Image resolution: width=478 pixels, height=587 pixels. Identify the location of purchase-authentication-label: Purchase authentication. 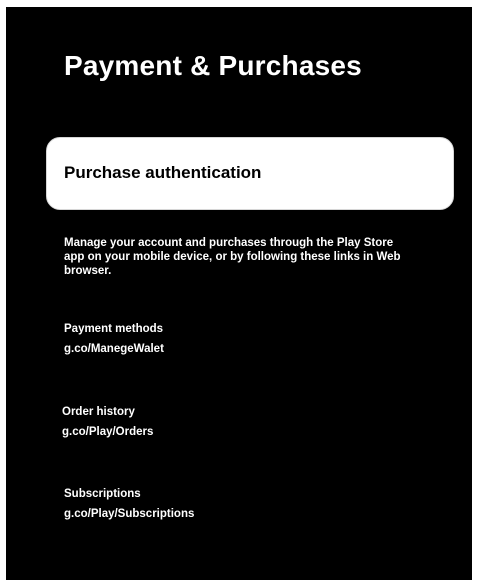
(163, 172).